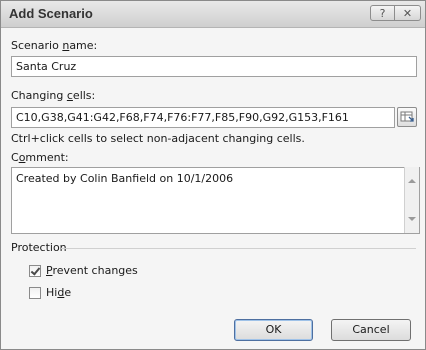  What do you see at coordinates (47, 157) in the screenshot?
I see `comment-label-rest: mment:` at bounding box center [47, 157].